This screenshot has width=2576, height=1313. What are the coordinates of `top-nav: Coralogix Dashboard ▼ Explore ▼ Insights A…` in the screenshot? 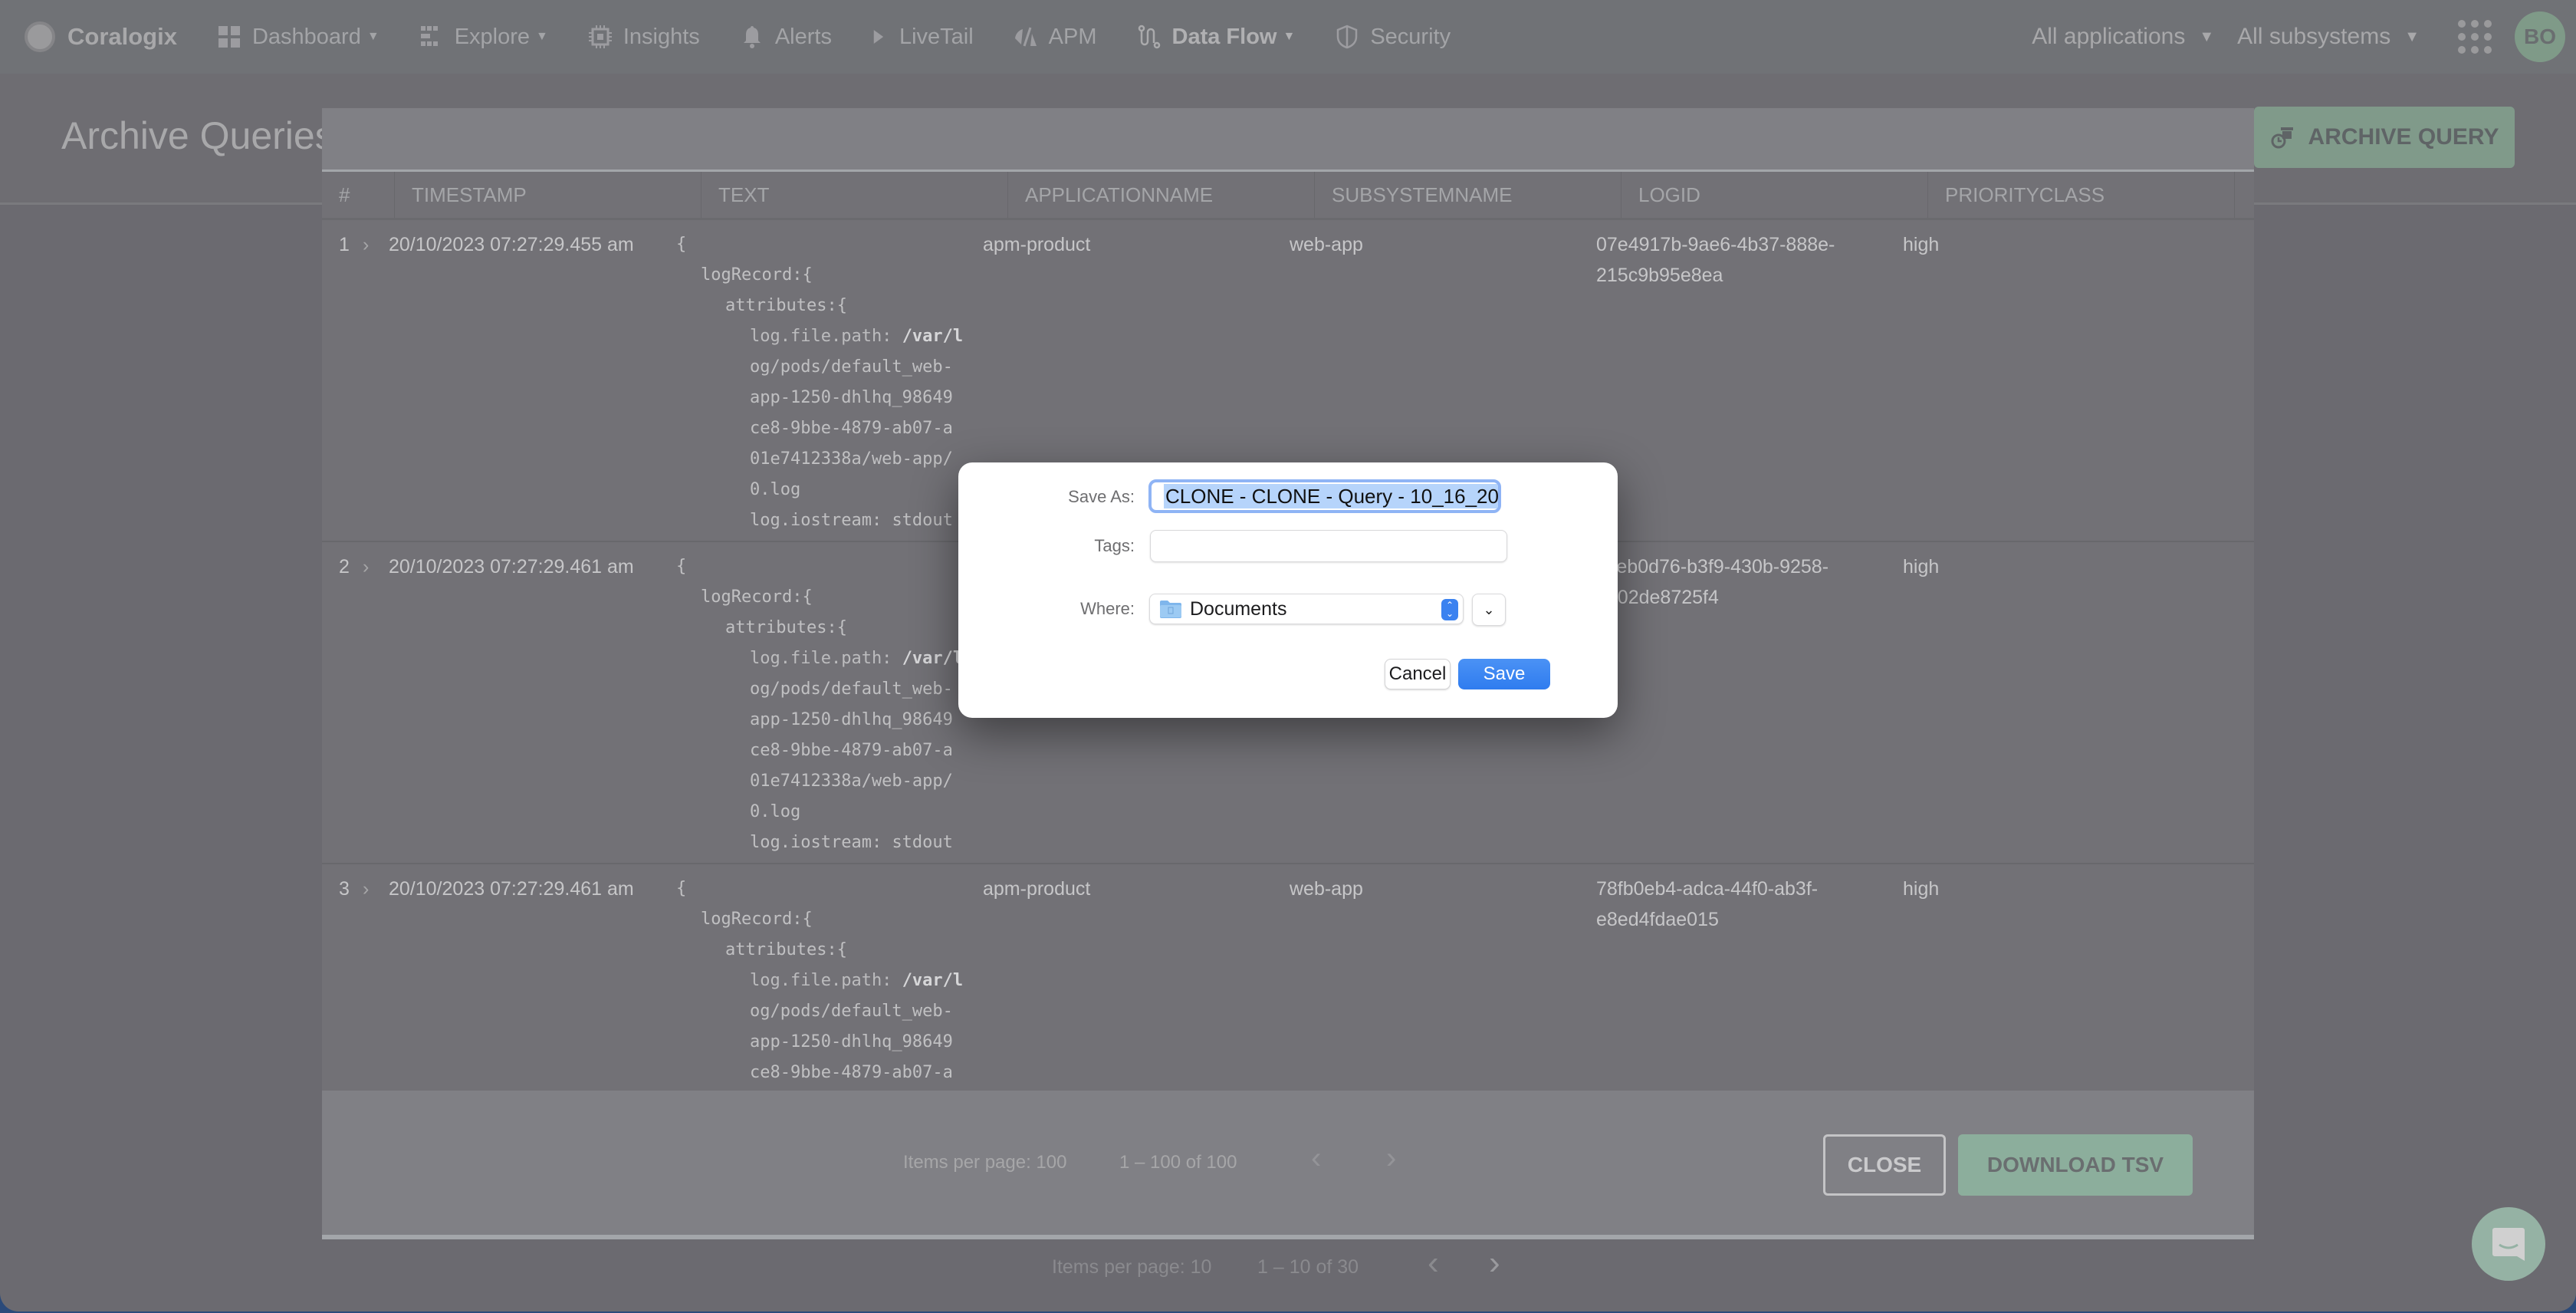 It's located at (1288, 37).